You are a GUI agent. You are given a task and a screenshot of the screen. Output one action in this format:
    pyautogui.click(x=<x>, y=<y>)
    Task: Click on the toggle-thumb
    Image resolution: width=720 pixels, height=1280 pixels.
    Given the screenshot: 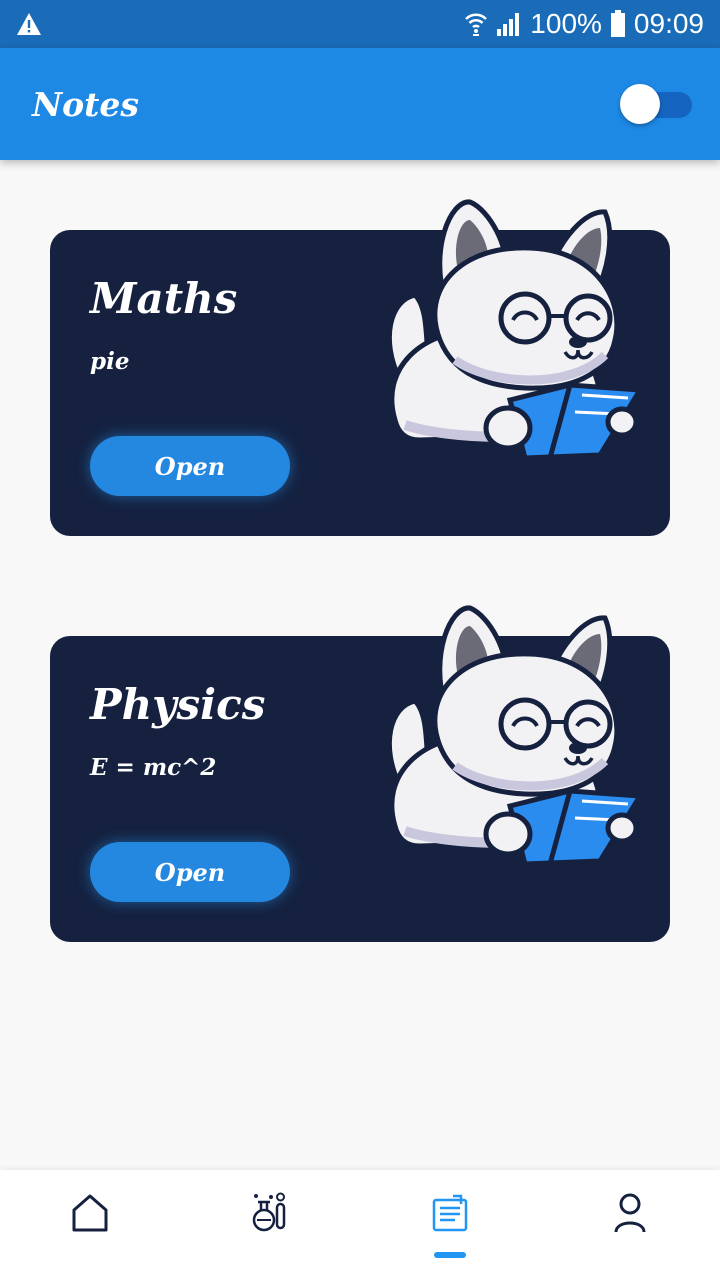 What is the action you would take?
    pyautogui.click(x=640, y=104)
    